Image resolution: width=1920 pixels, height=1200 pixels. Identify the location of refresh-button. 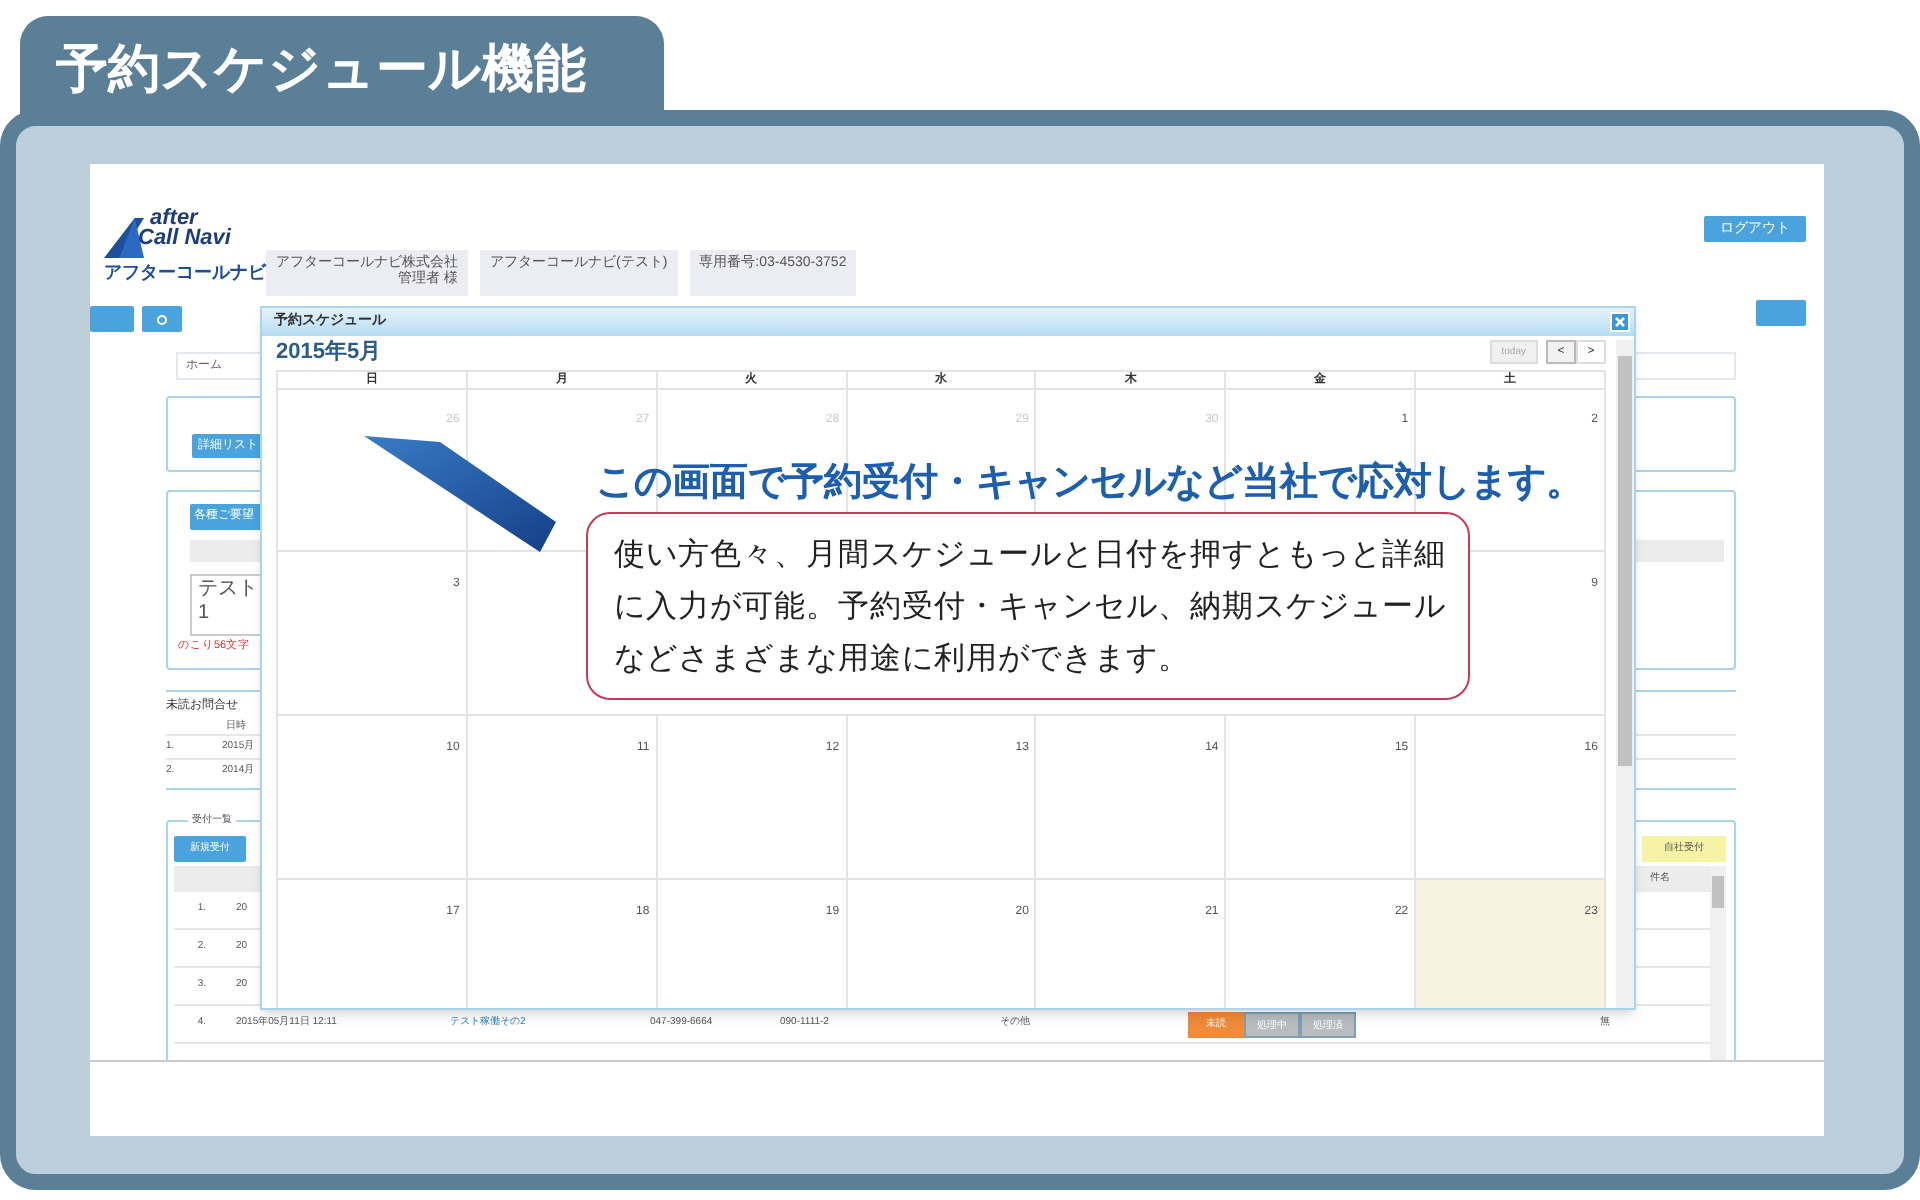
(162, 319).